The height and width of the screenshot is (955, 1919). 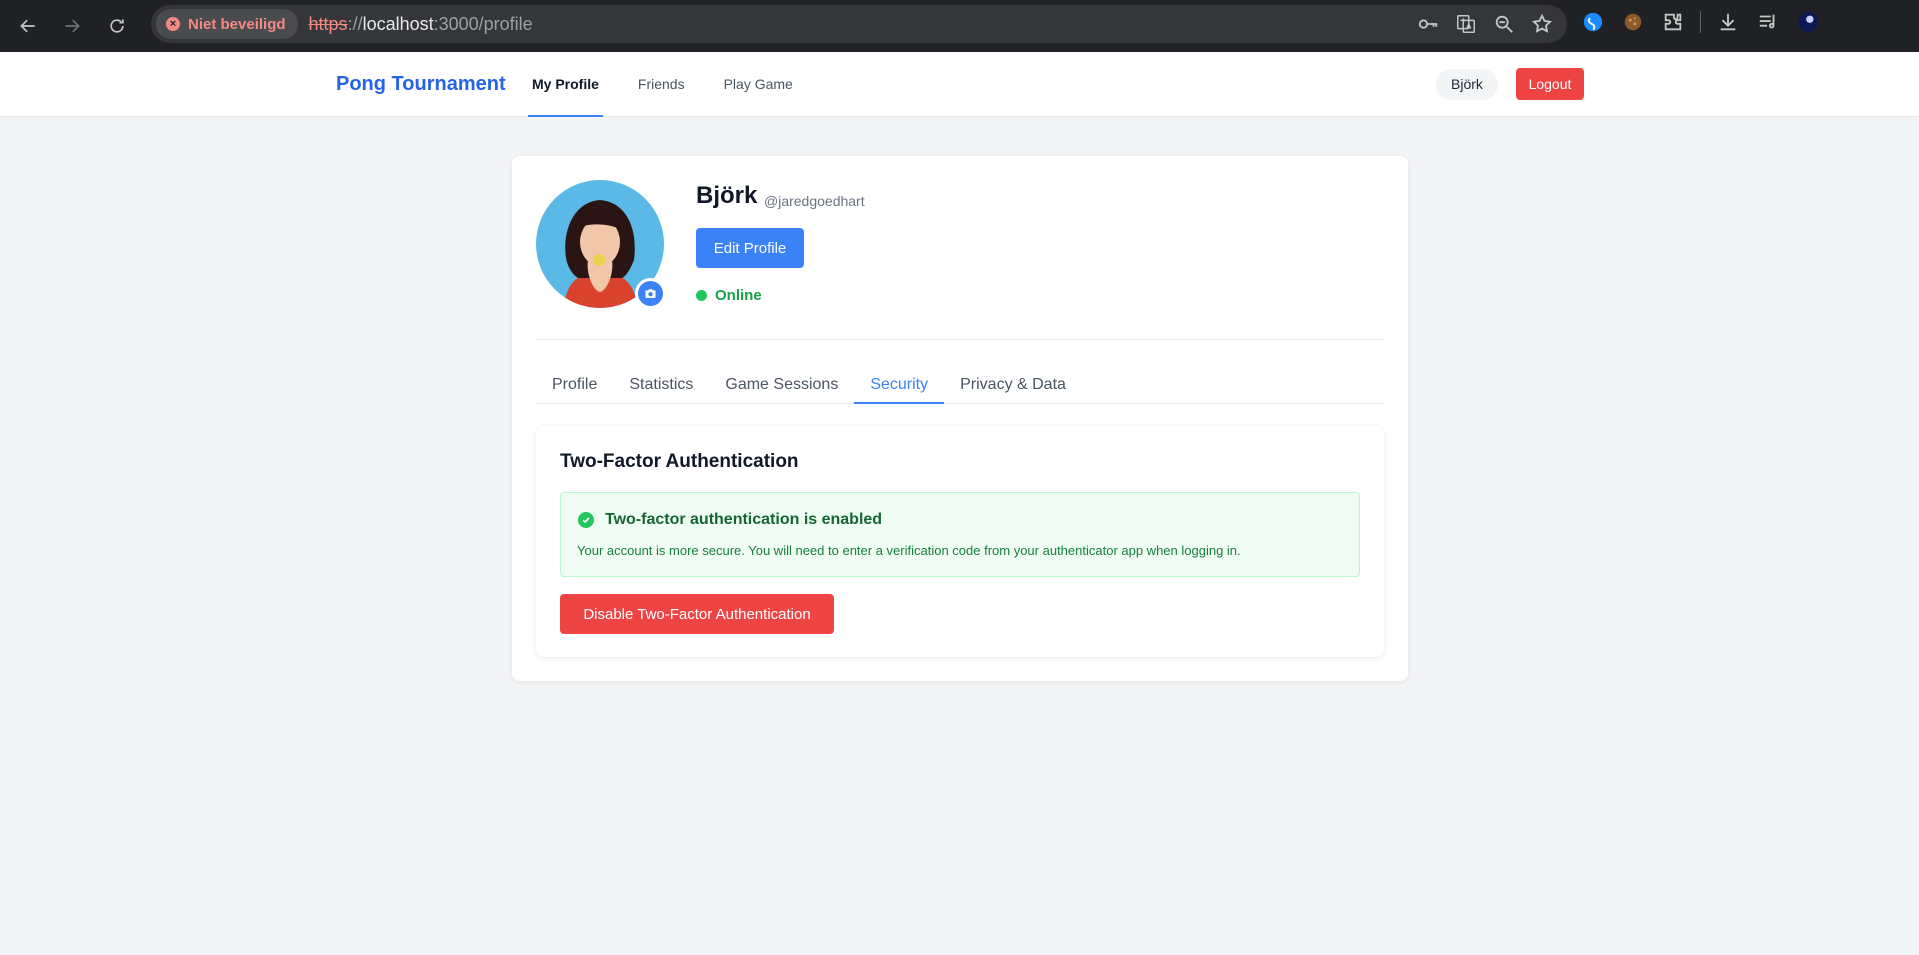 I want to click on change-avatar-button, so click(x=650, y=293).